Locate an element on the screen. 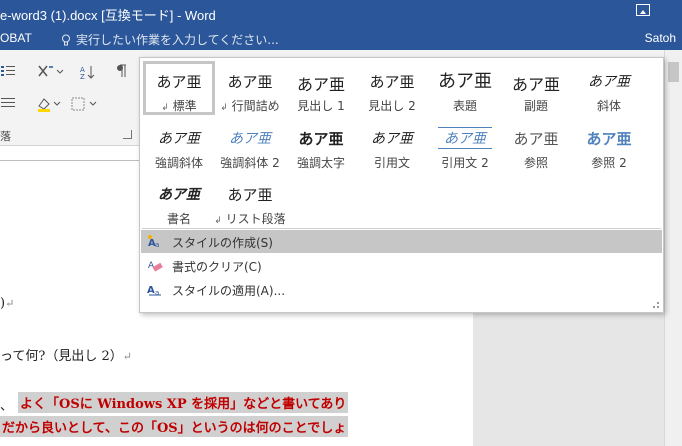 Image resolution: width=682 pixels, height=446 pixels. clear-formatting-icon: A is located at coordinates (155, 265).